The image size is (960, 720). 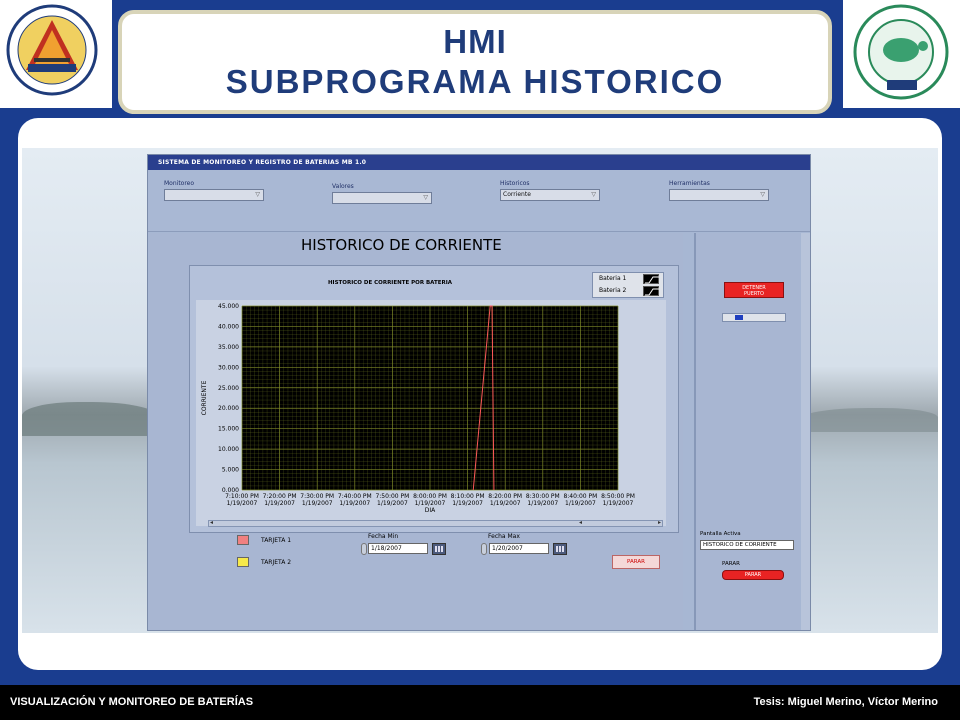 What do you see at coordinates (276, 540) in the screenshot?
I see `tarjeta-1-label: TARJETA 1` at bounding box center [276, 540].